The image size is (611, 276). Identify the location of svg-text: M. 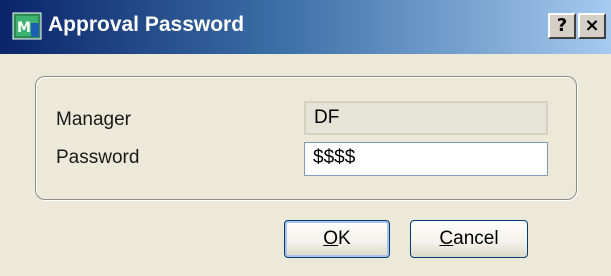
(24, 28).